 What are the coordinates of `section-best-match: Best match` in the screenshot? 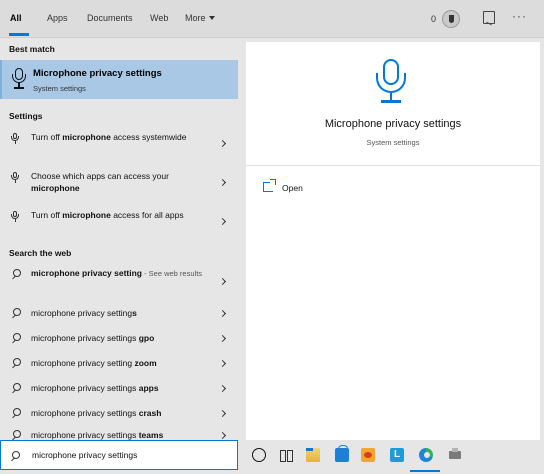 It's located at (32, 49).